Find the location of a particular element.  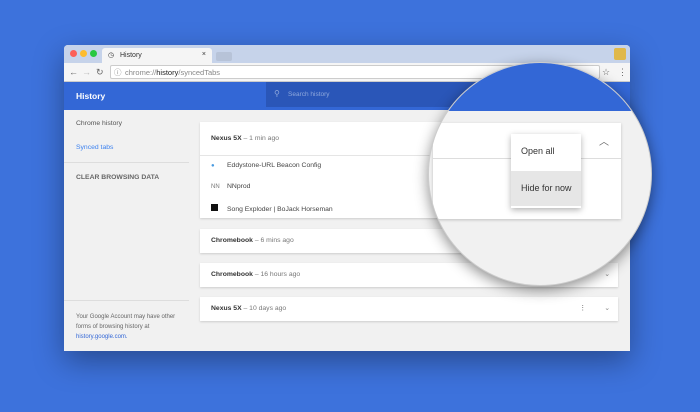

chevron-up-icon: ︿ is located at coordinates (604, 140).